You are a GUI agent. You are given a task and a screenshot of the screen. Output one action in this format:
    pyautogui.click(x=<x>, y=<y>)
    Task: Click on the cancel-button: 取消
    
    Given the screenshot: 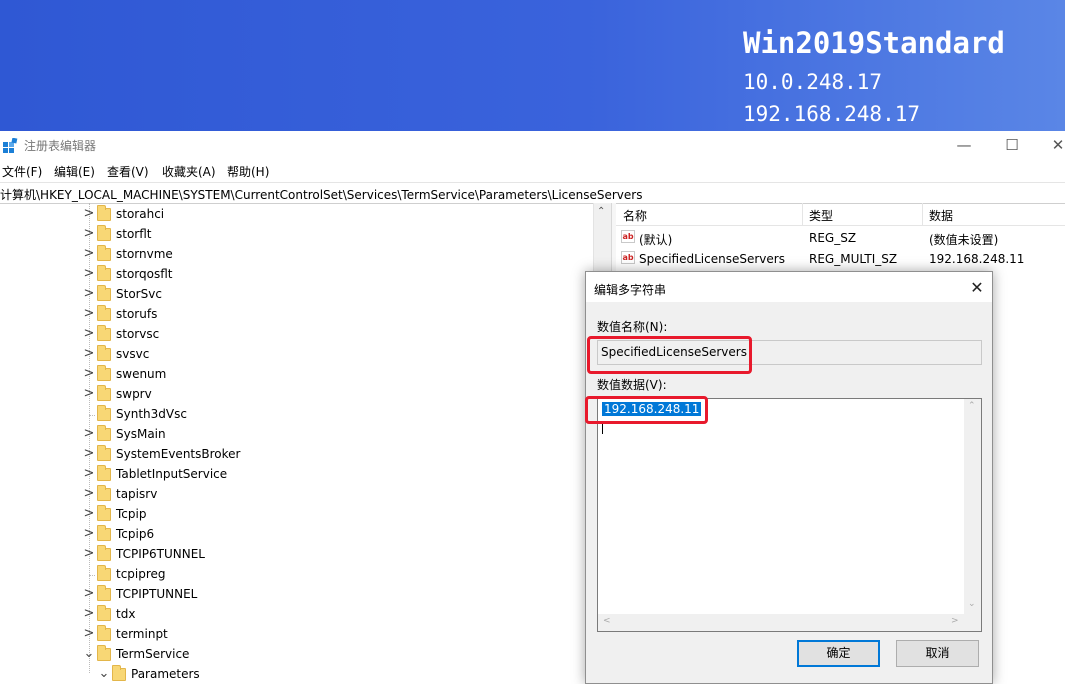 What is the action you would take?
    pyautogui.click(x=937, y=653)
    